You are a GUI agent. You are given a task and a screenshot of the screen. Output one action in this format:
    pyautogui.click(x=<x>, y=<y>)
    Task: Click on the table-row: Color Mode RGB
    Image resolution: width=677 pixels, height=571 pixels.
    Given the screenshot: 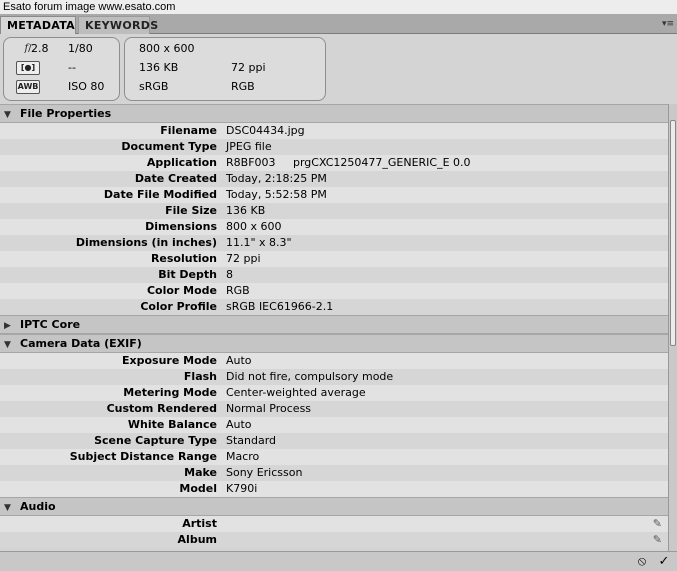 What is the action you would take?
    pyautogui.click(x=334, y=291)
    